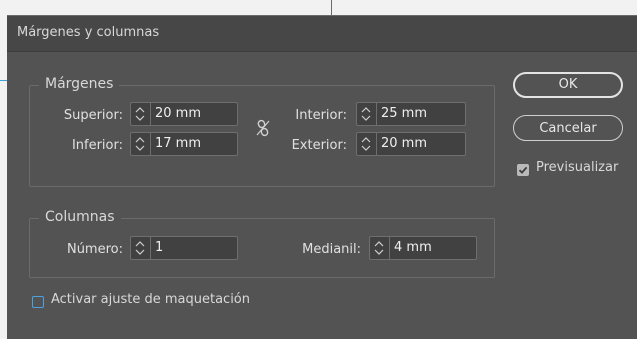 This screenshot has width=637, height=339. Describe the element at coordinates (80, 217) in the screenshot. I see `columns-legend: Columnas` at that location.